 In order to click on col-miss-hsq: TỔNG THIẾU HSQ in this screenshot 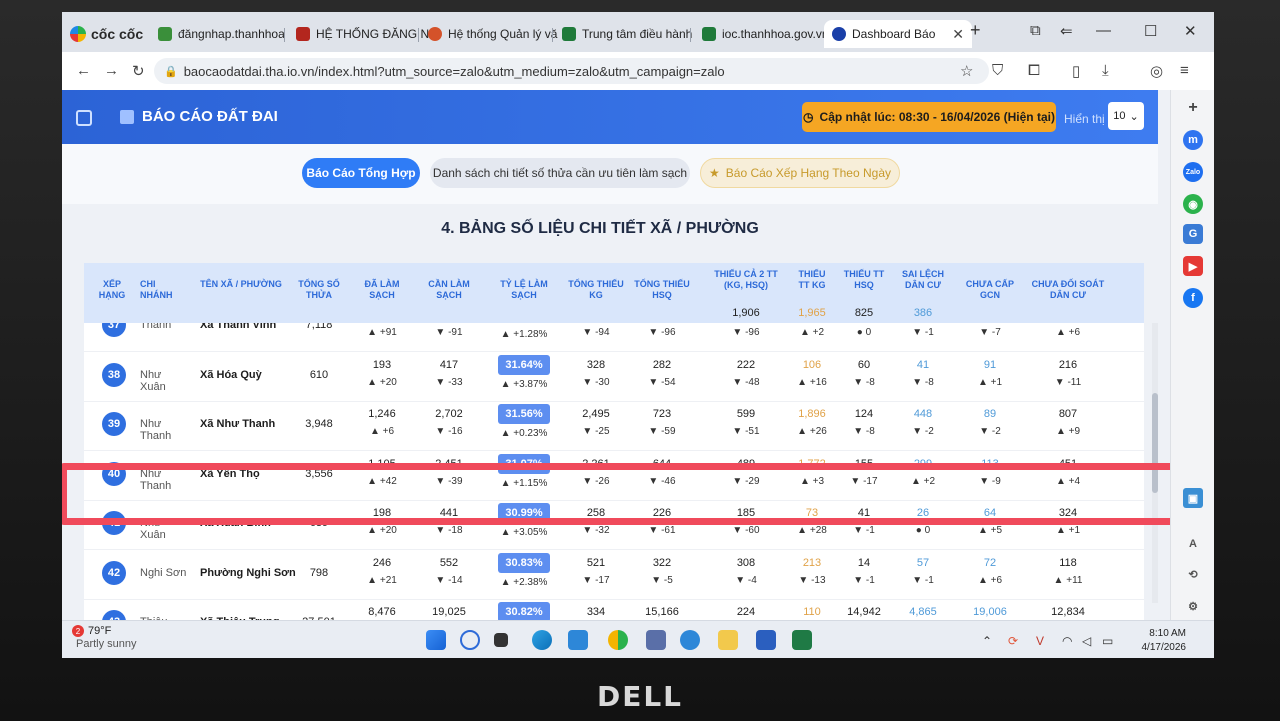, I will do `click(662, 290)`.